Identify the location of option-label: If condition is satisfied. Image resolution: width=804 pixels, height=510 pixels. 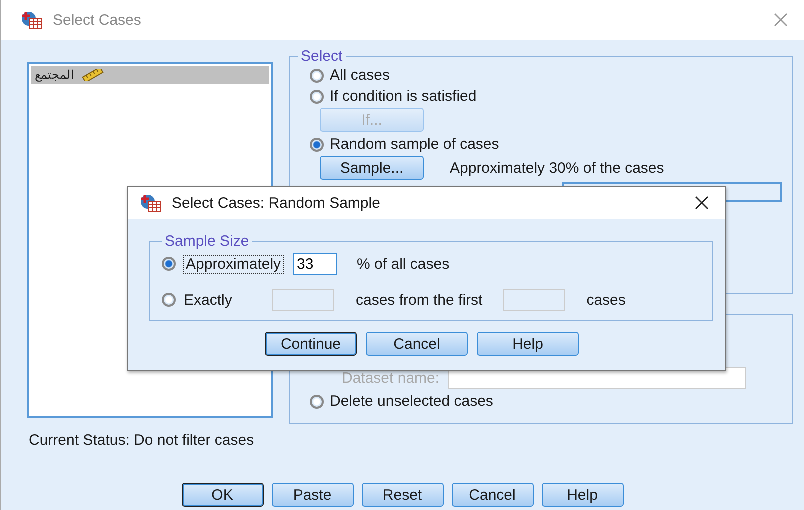
(403, 96).